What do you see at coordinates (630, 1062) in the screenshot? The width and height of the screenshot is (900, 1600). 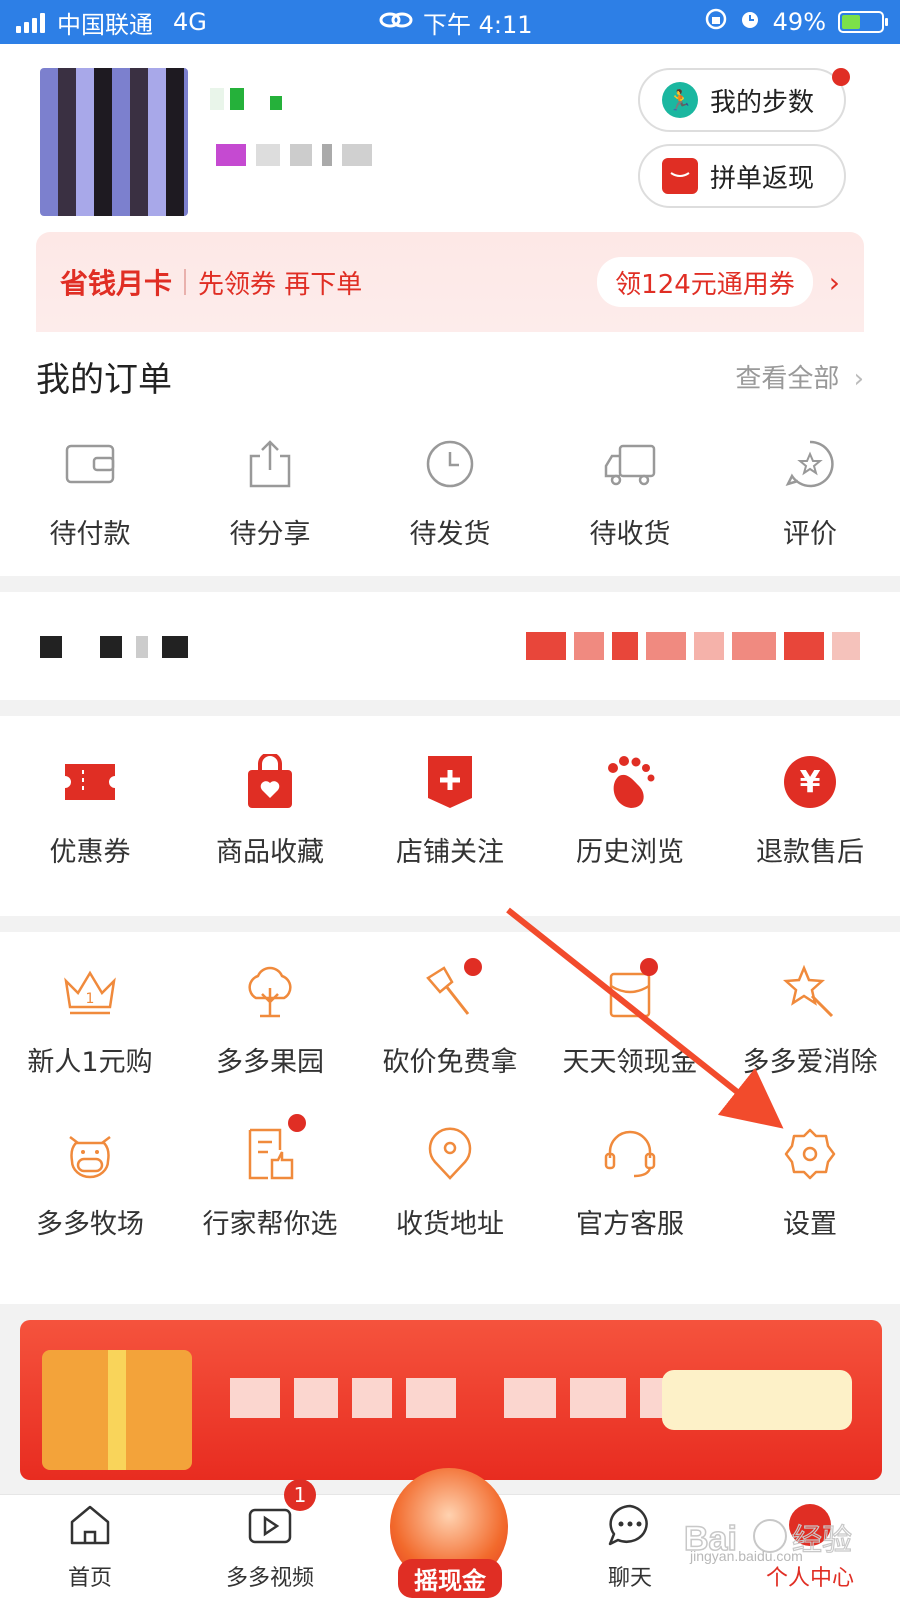 I see `service-label: 天天领现金` at bounding box center [630, 1062].